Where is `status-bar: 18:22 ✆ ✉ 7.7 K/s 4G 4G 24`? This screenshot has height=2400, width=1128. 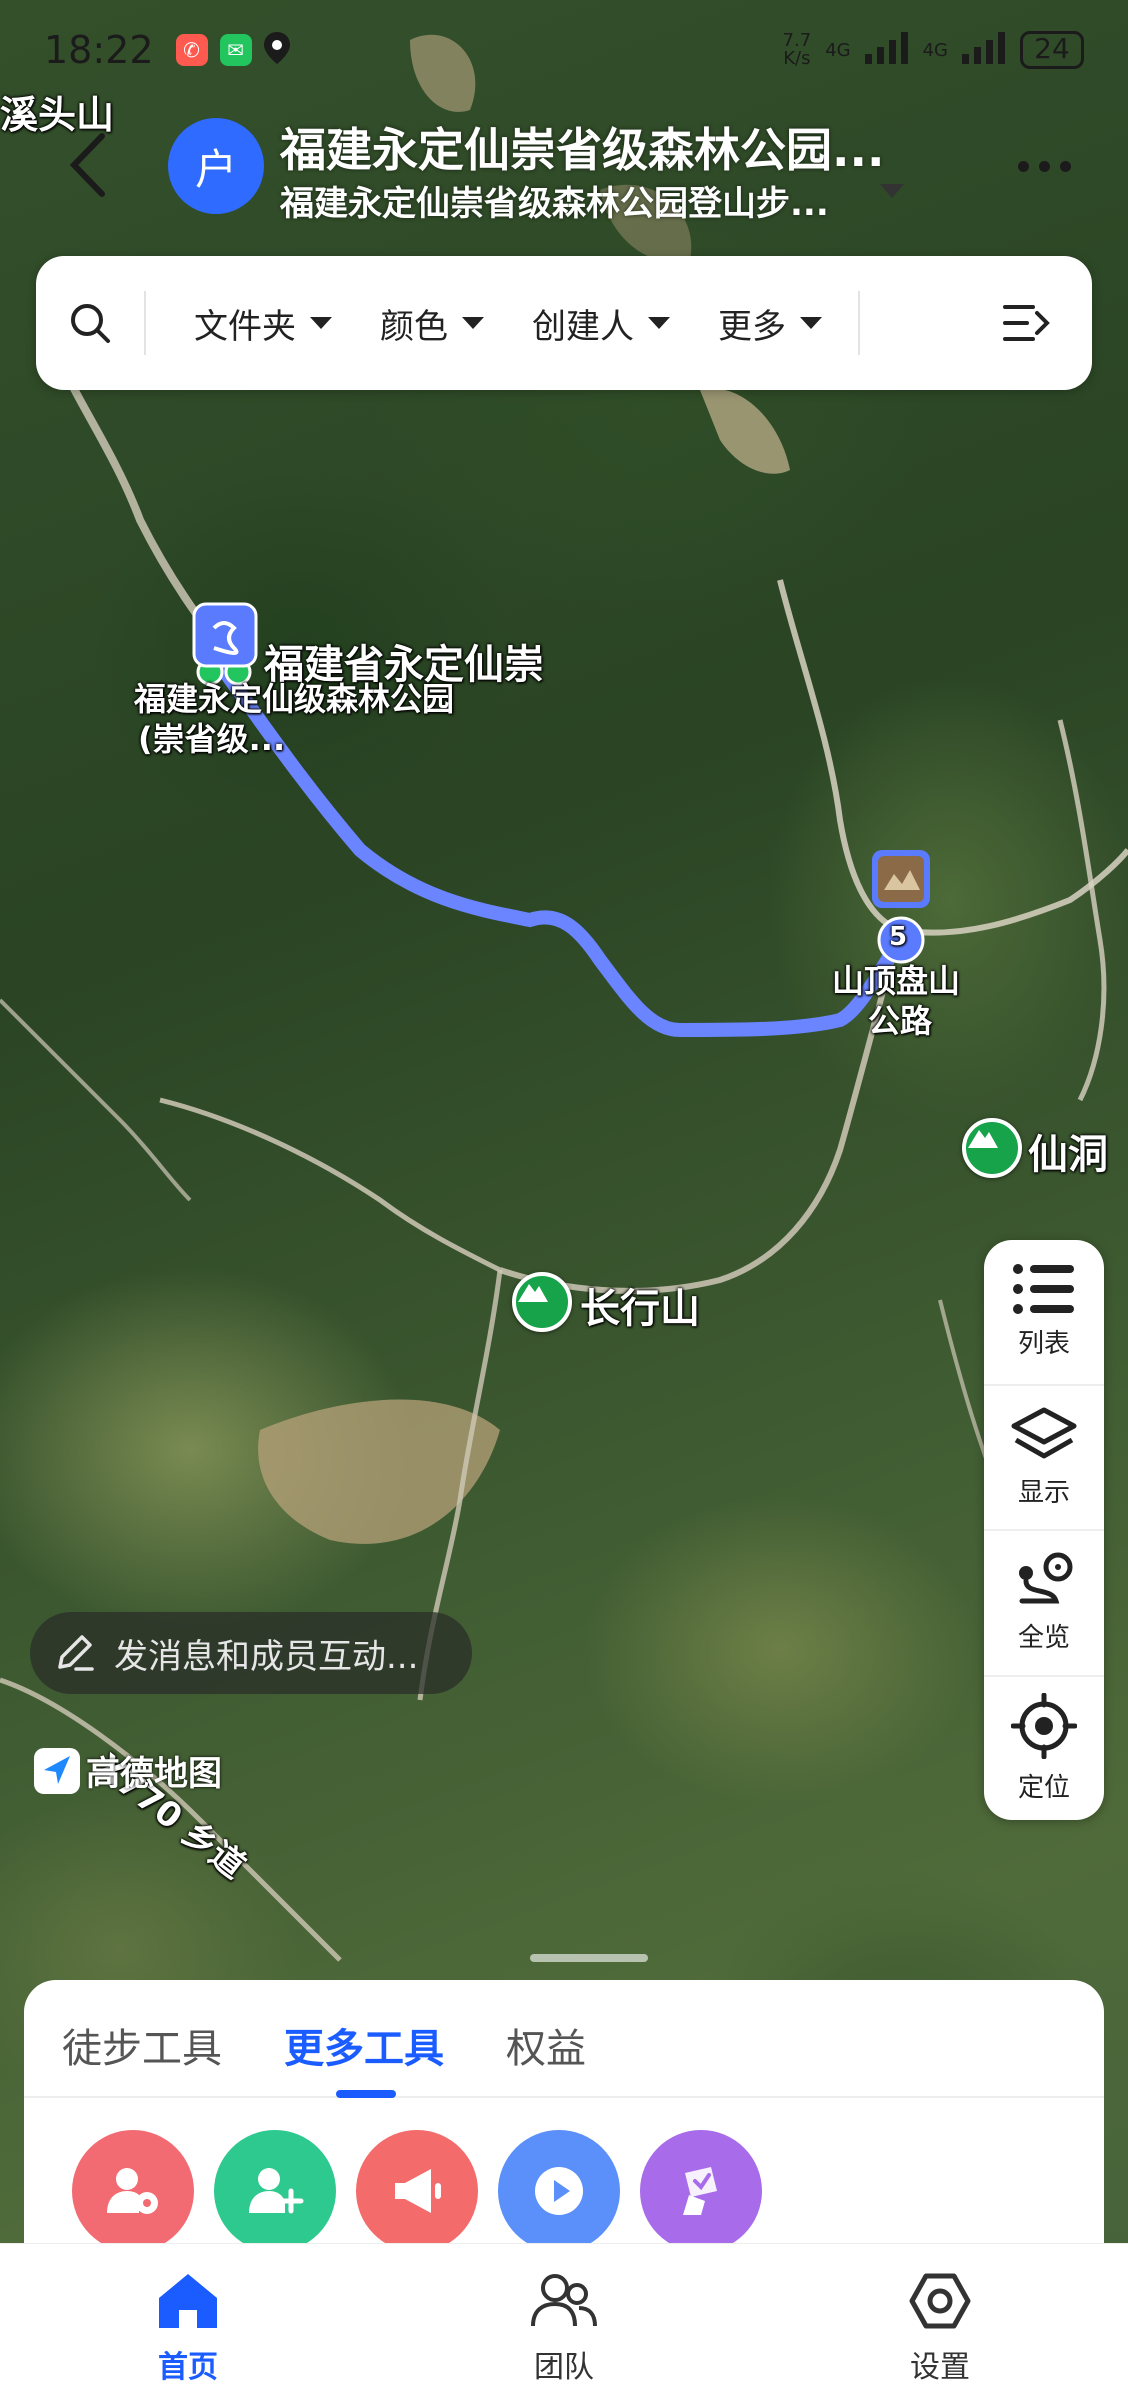 status-bar: 18:22 ✆ ✉ 7.7 K/s 4G 4G 24 is located at coordinates (564, 50).